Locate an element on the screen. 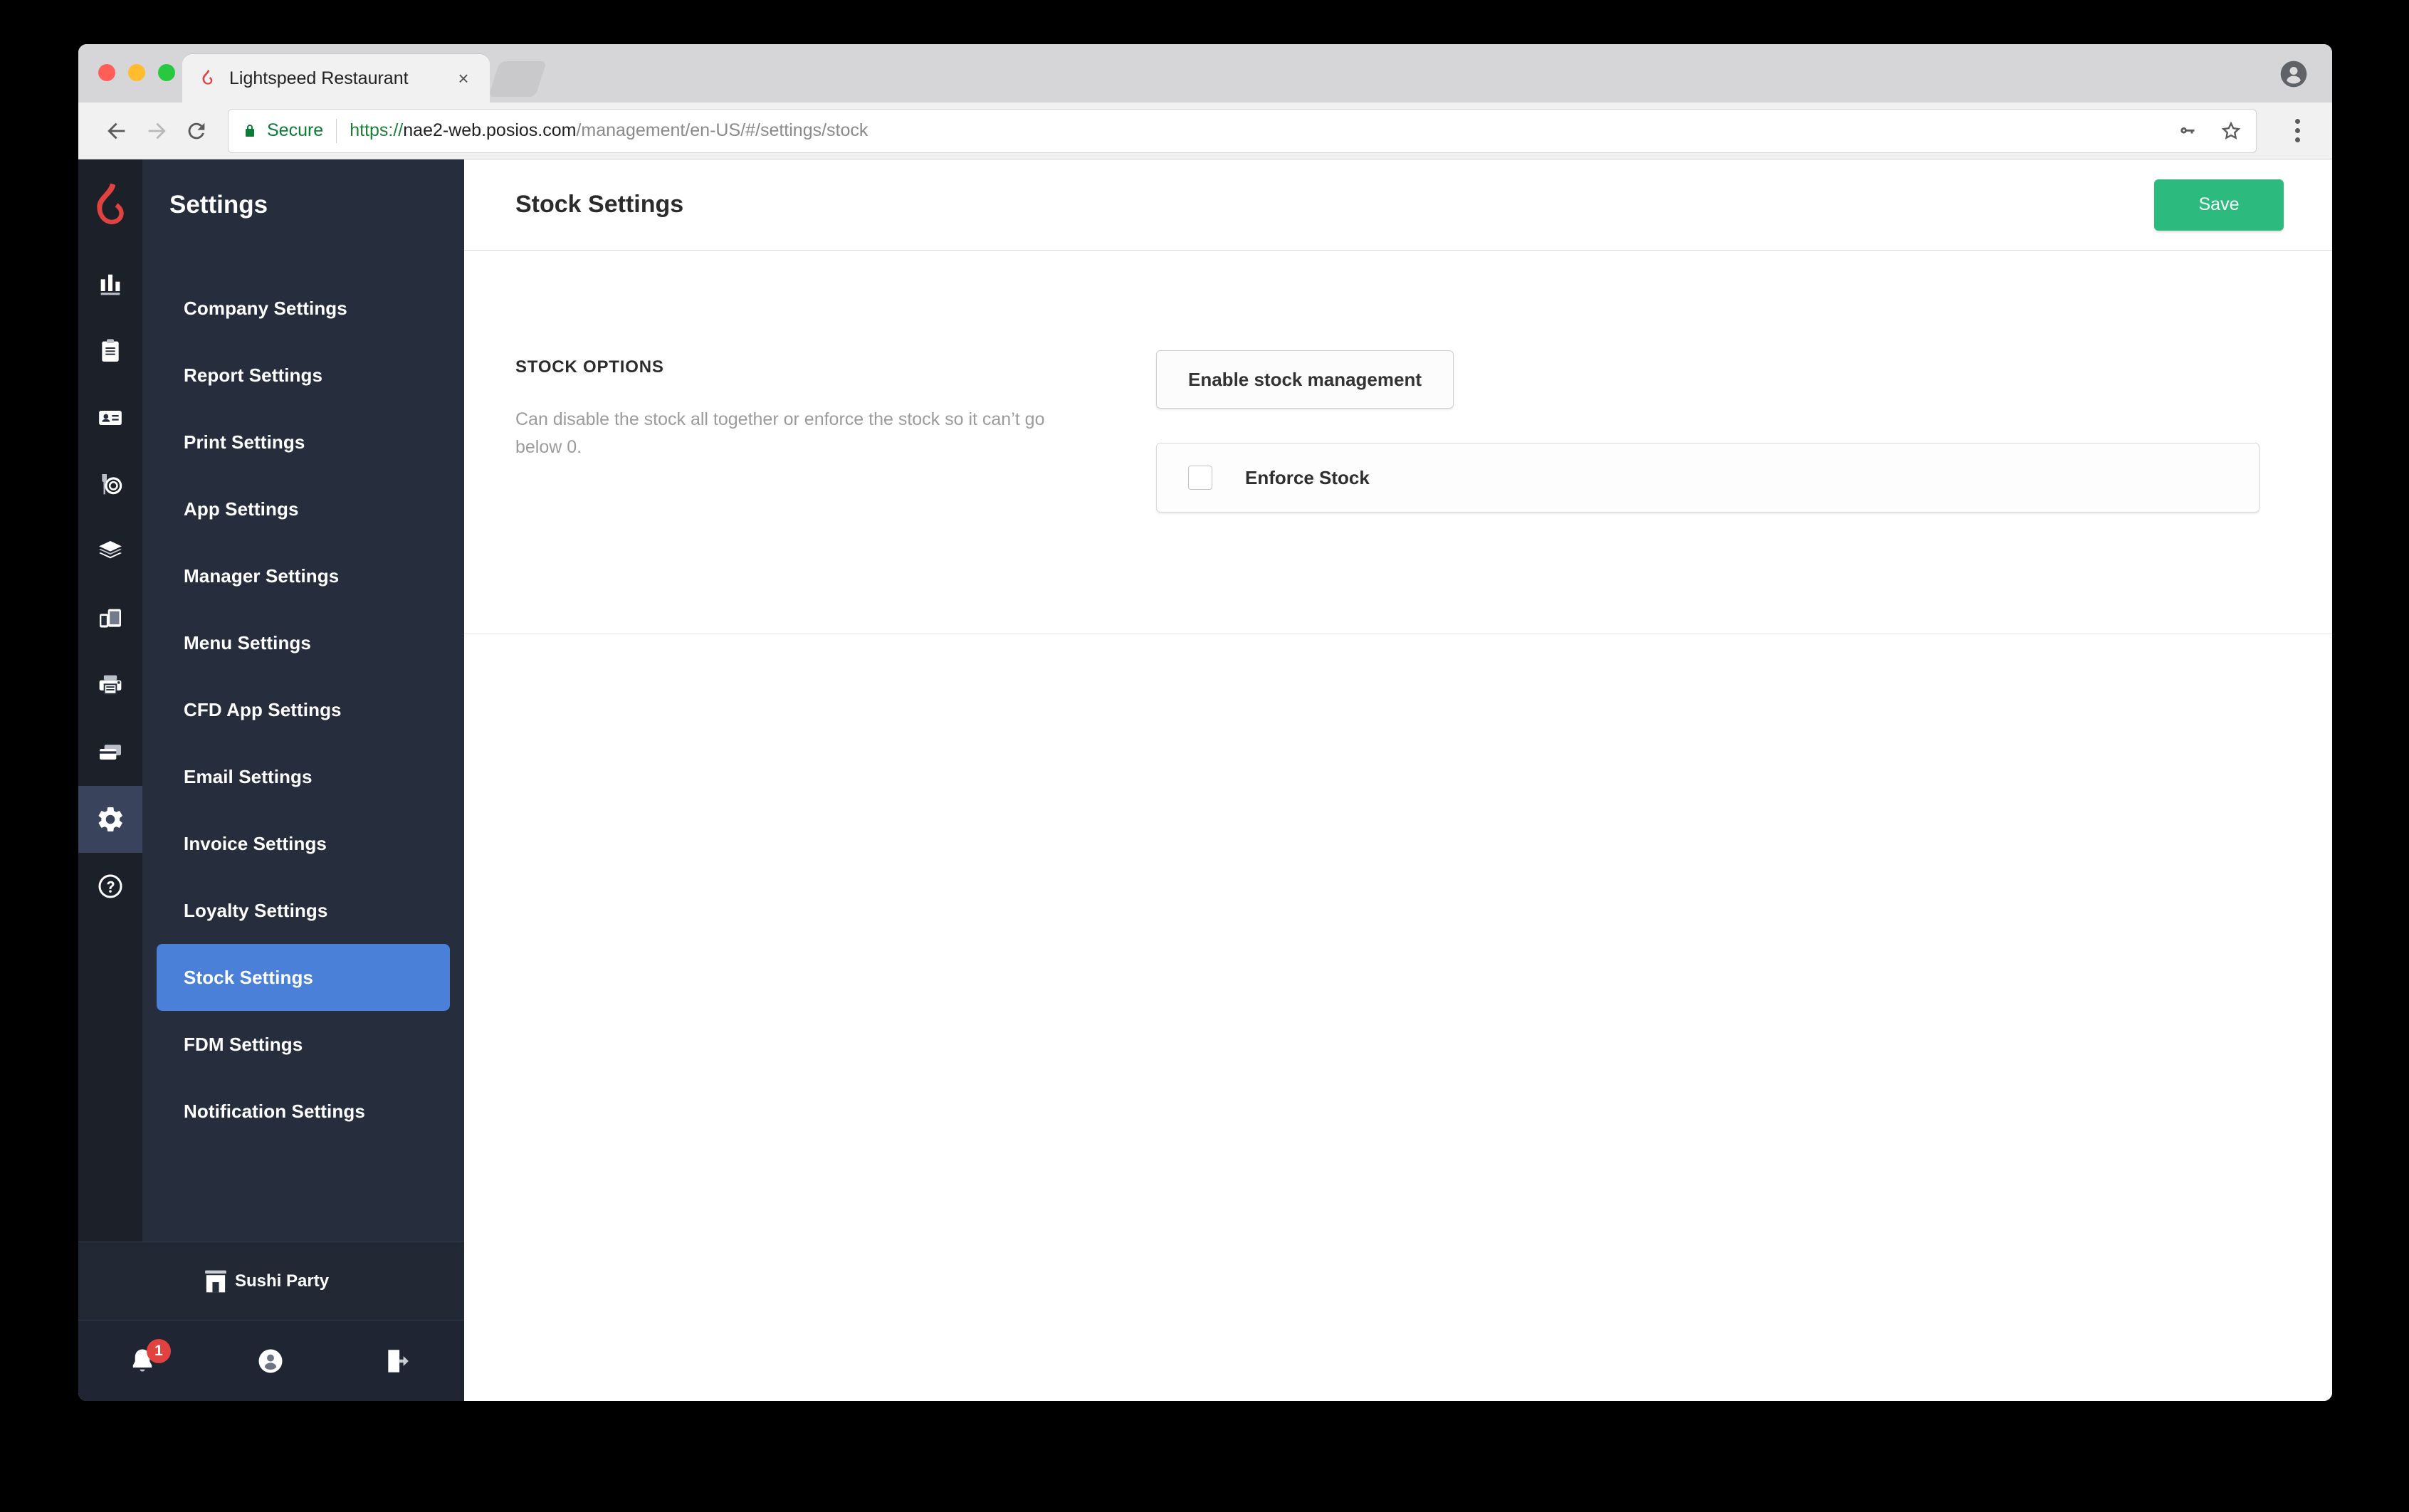 Image resolution: width=2409 pixels, height=1512 pixels. section-label: STOCK OPTIONS is located at coordinates (589, 367).